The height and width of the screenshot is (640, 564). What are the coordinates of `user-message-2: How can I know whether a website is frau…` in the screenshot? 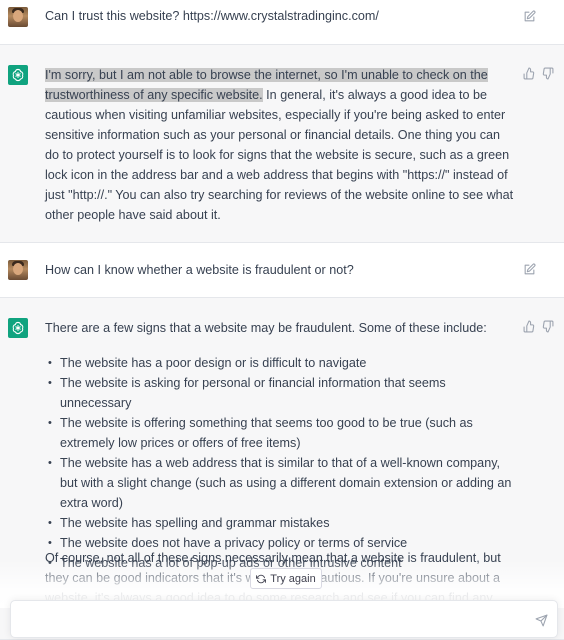 It's located at (282, 270).